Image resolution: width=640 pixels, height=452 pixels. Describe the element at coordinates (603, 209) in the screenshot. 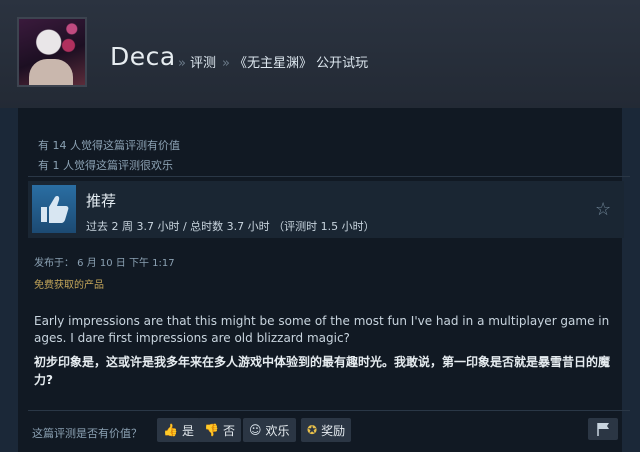

I see `star-icon: ☆` at that location.